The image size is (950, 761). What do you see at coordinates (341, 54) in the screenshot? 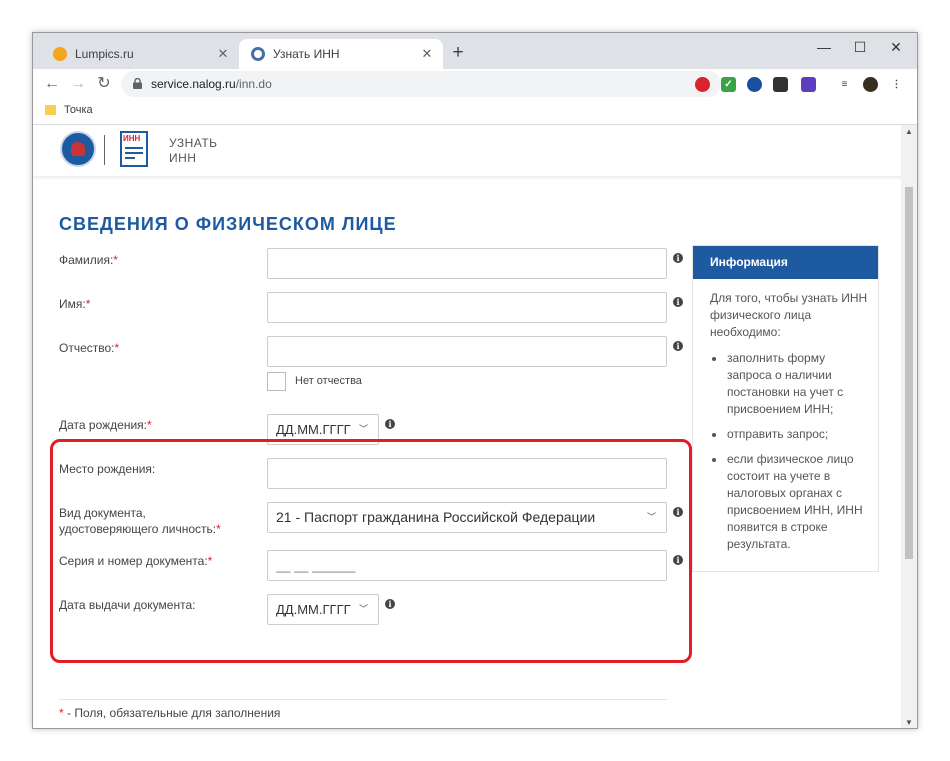
I see `tab-inn: Узнать ИНН ✕` at bounding box center [341, 54].